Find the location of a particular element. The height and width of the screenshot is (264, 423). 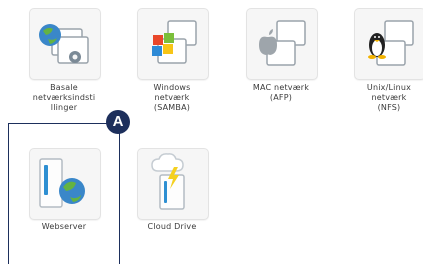

mac-network-icon is located at coordinates (282, 43).